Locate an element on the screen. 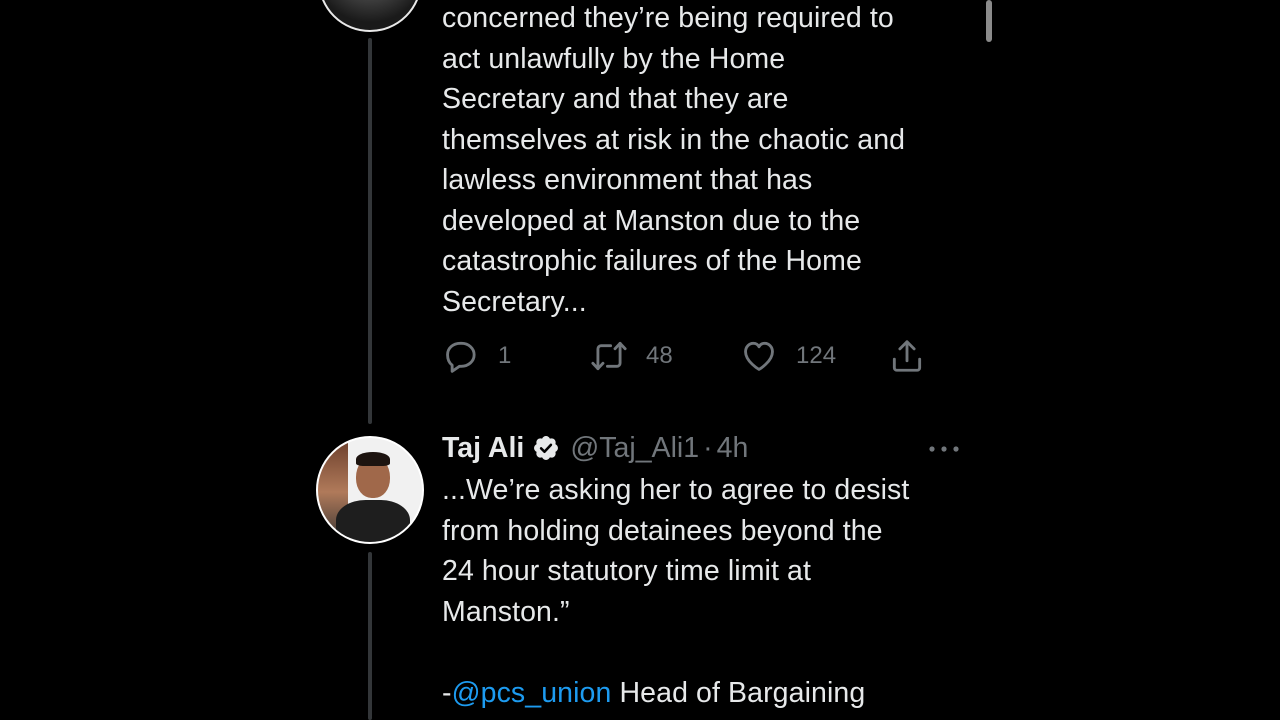  tweet-text-line: -@pcs_union Head of Bargaining is located at coordinates (712, 693).